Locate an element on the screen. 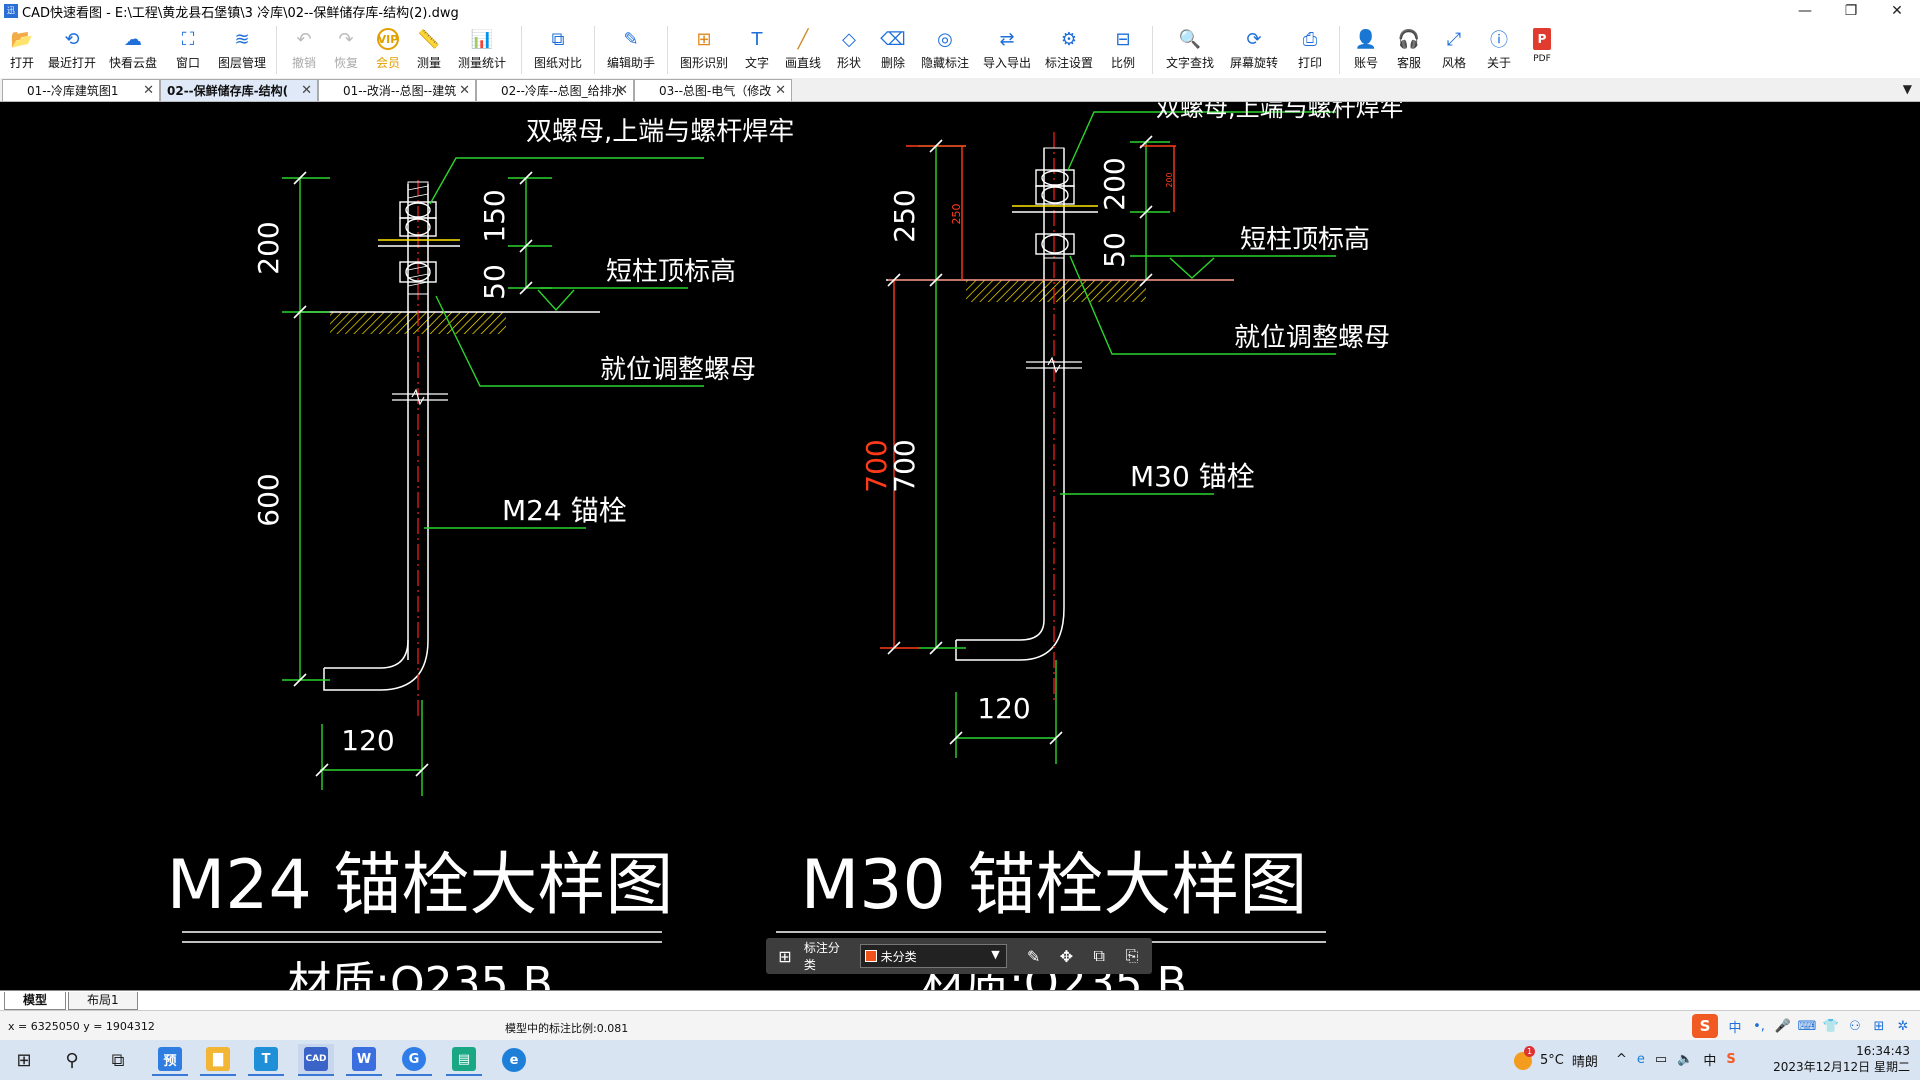 The image size is (1920, 1080). edit-annotation-icon: ✎ is located at coordinates (1034, 956).